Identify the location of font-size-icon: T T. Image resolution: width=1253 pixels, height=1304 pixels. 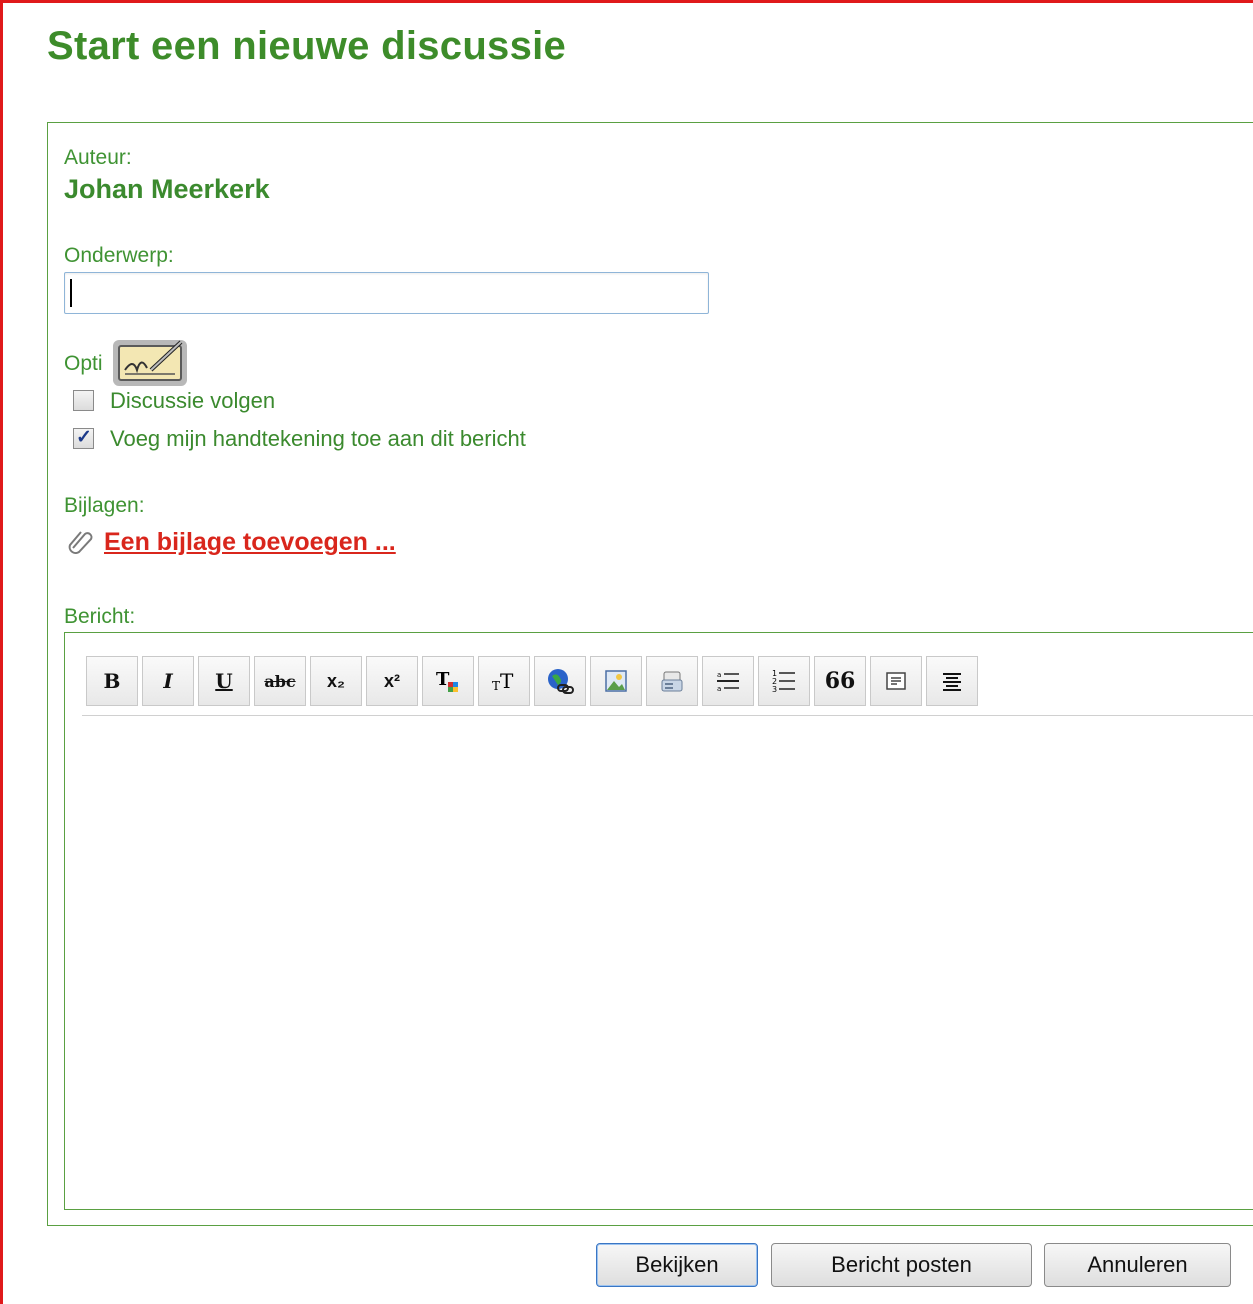
(503, 681).